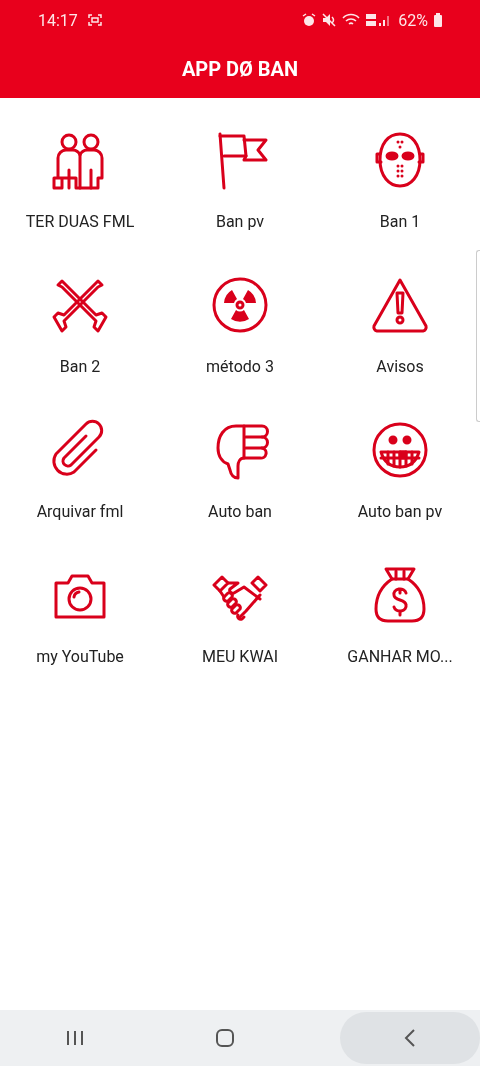 Image resolution: width=480 pixels, height=1066 pixels. I want to click on alarm-icon, so click(309, 20).